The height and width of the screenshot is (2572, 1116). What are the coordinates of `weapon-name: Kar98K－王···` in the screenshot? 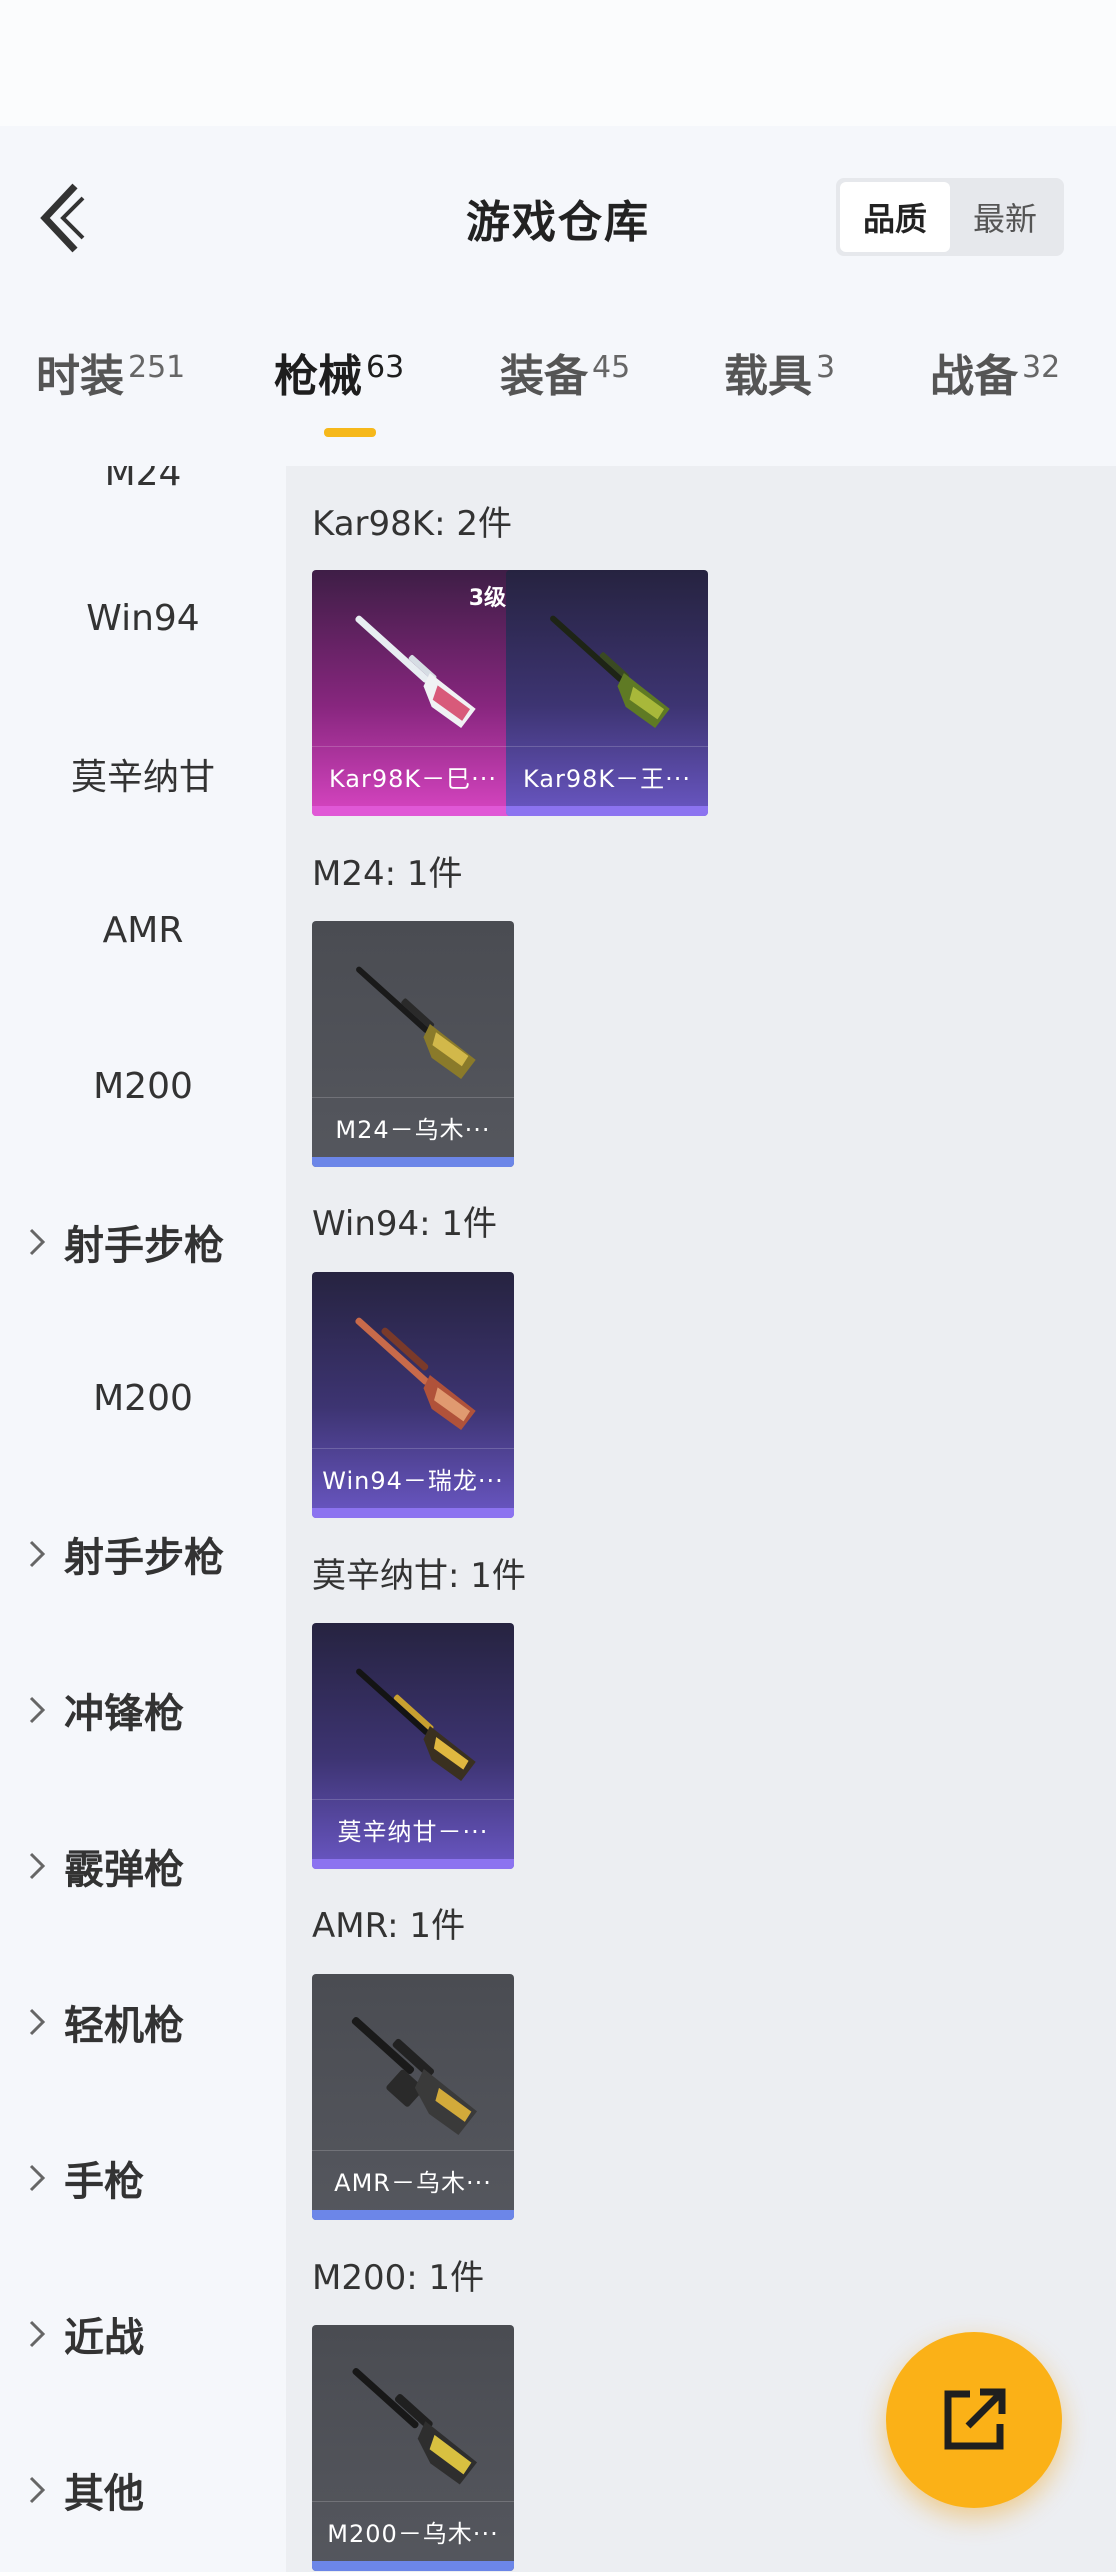 It's located at (607, 776).